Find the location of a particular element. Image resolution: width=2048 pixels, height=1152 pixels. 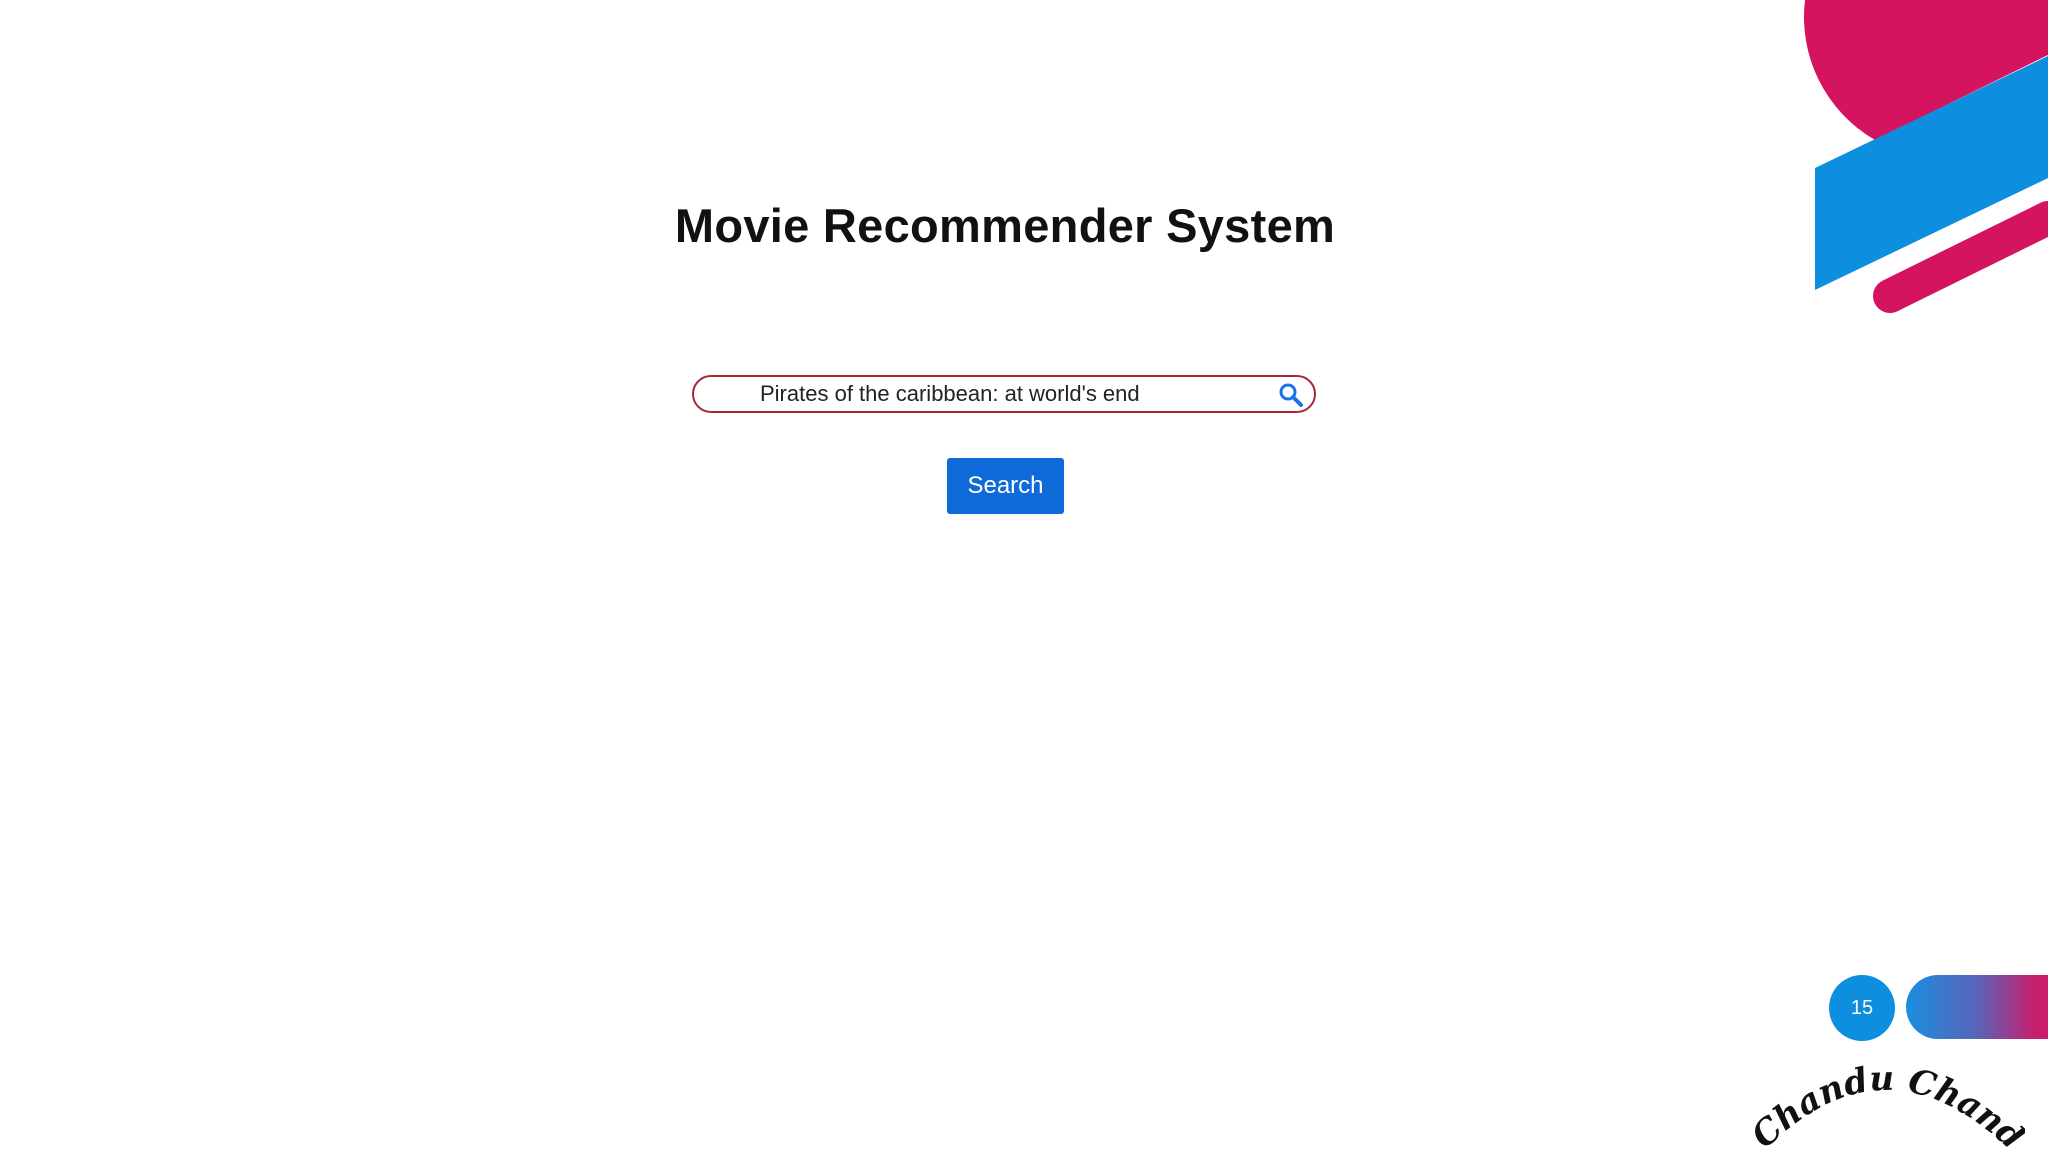

blue-stripe-shape is located at coordinates (1931, 173).